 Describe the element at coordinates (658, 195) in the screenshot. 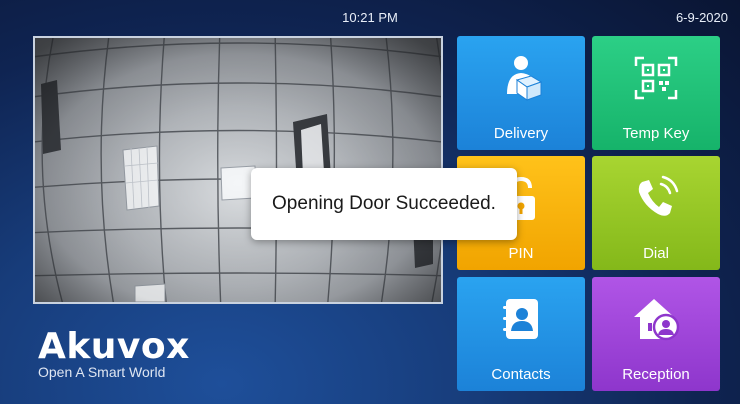

I see `phone-ringing-icon` at that location.